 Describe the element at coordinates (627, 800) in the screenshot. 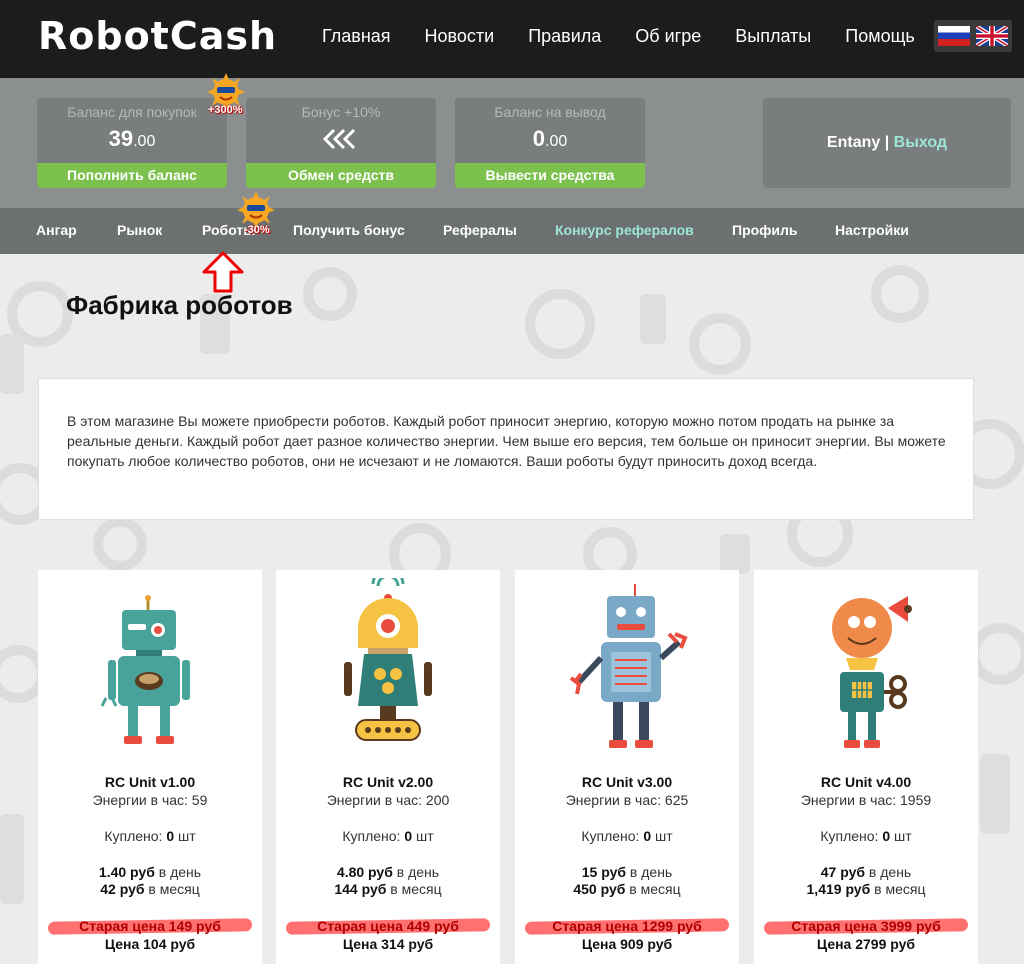

I see `product-energy: Энергии в час: 625` at that location.